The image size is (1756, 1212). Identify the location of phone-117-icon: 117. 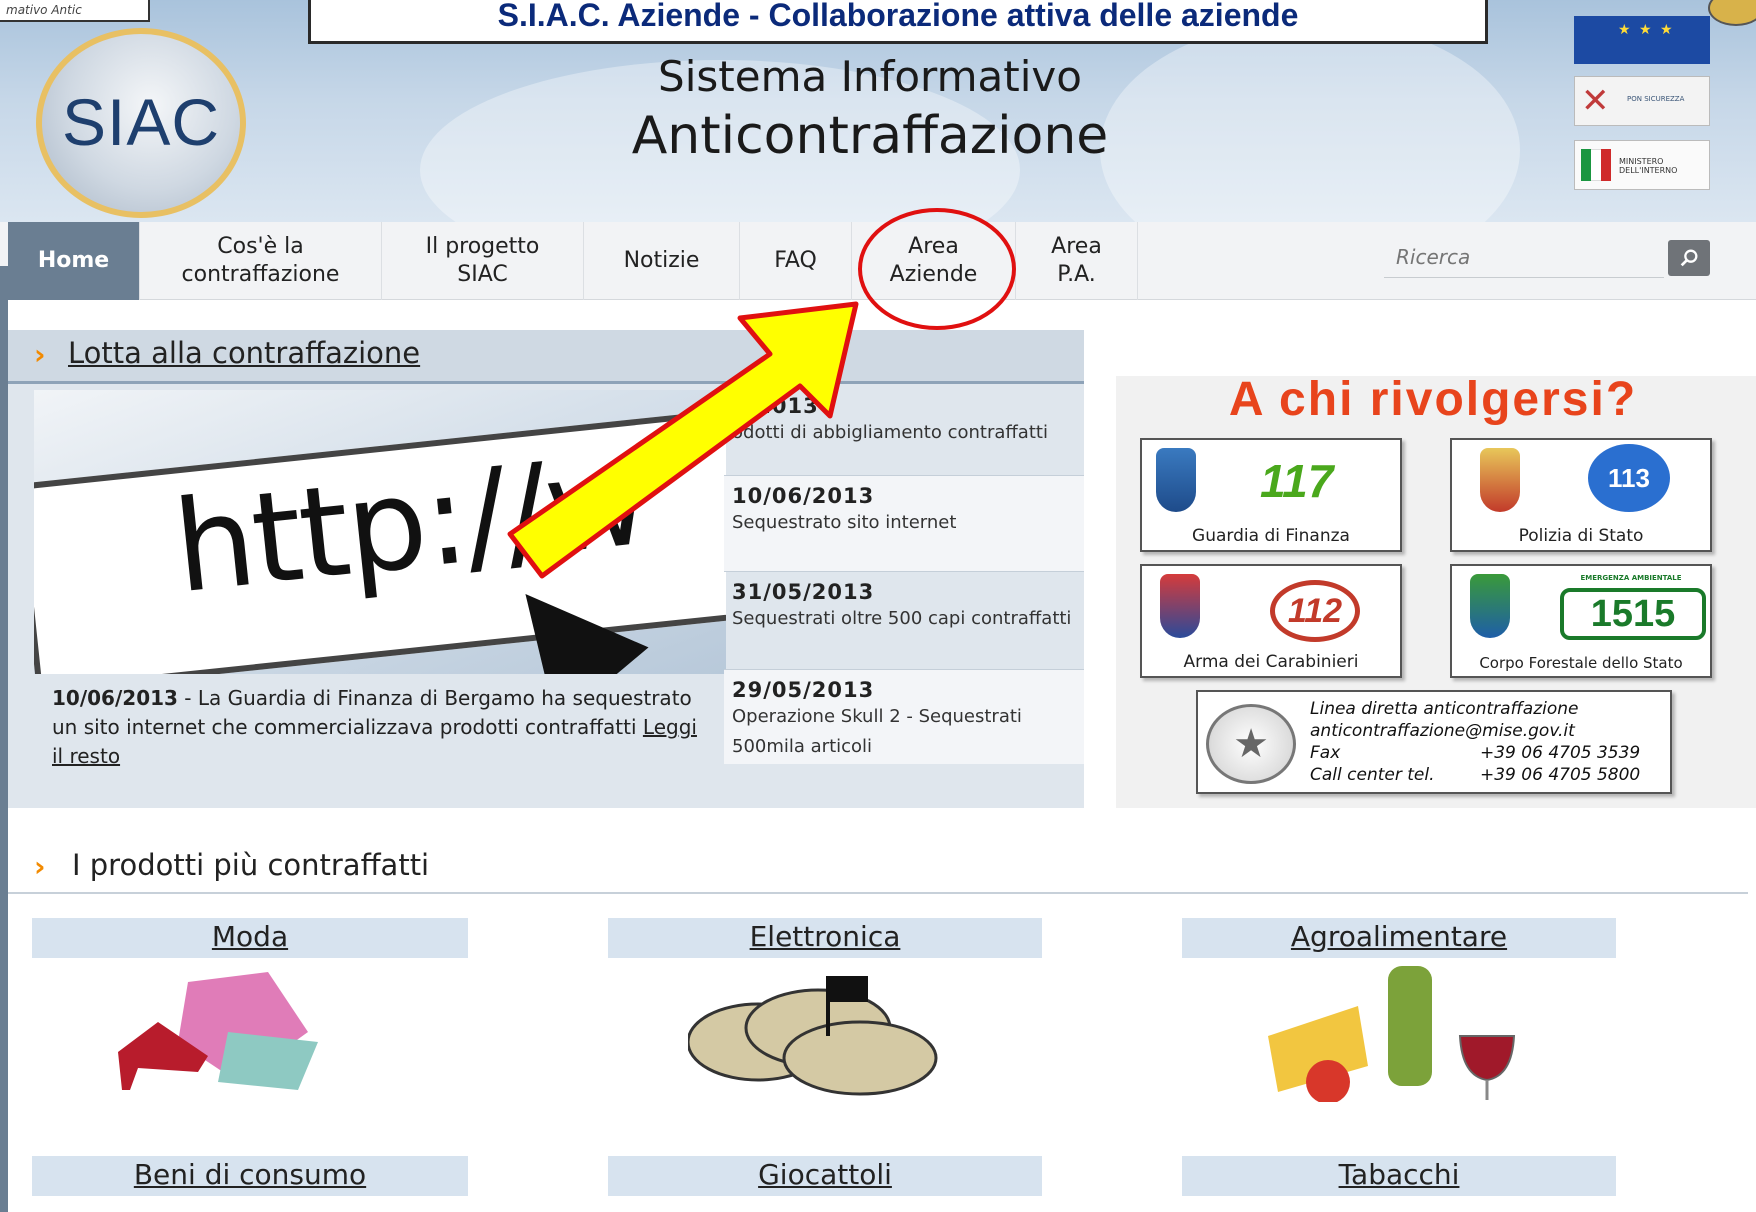
(1297, 481).